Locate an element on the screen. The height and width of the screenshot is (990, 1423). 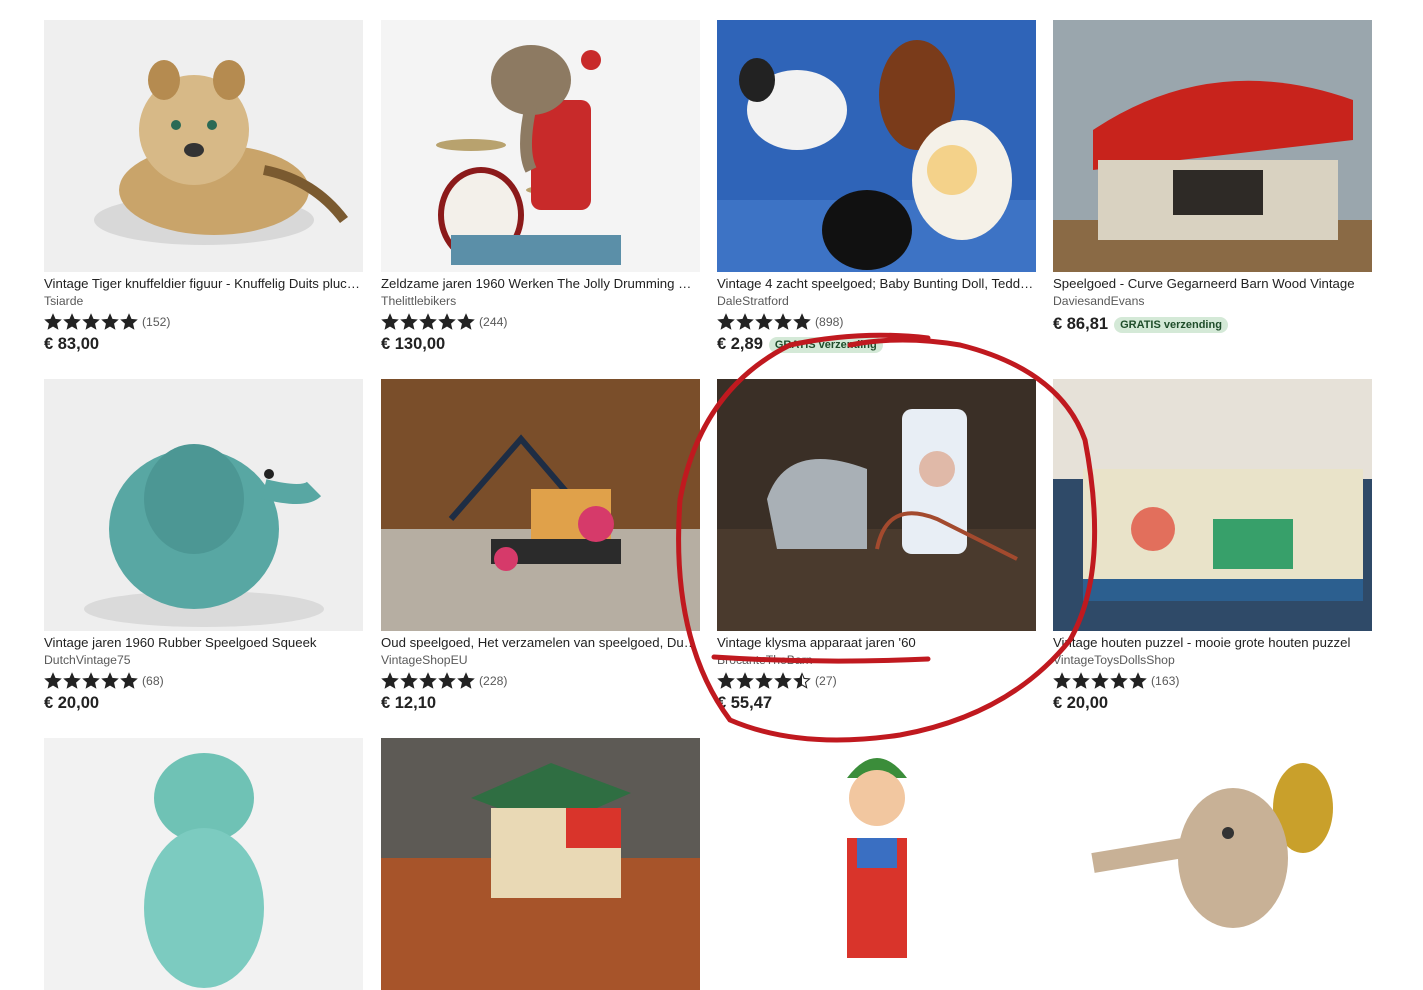
listing-image-klysma is located at coordinates (876, 505).